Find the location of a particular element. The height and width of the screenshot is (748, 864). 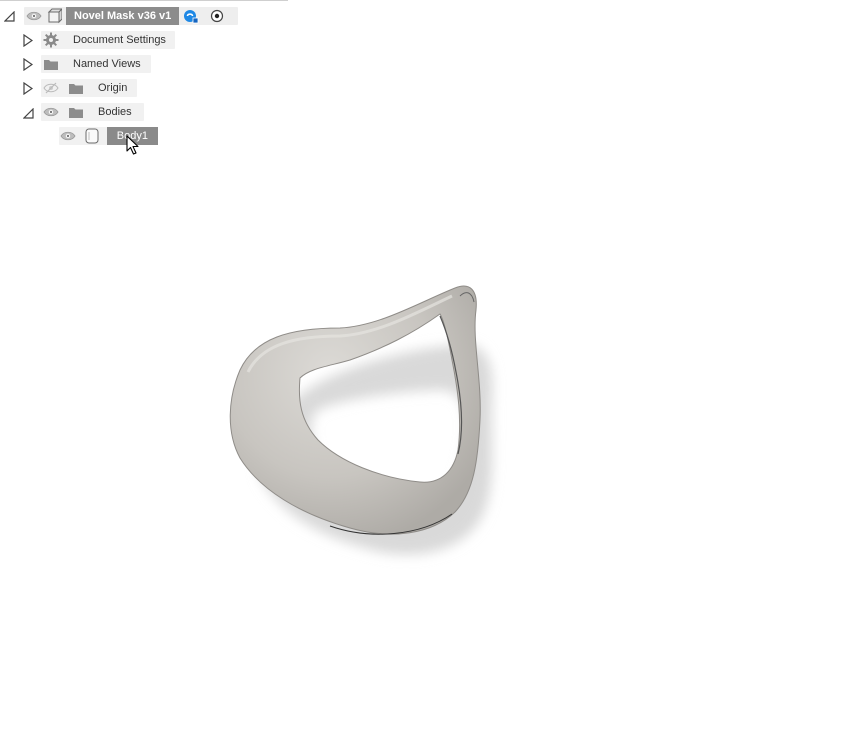

browser-item-document-settings: Document Settings is located at coordinates (100, 40).